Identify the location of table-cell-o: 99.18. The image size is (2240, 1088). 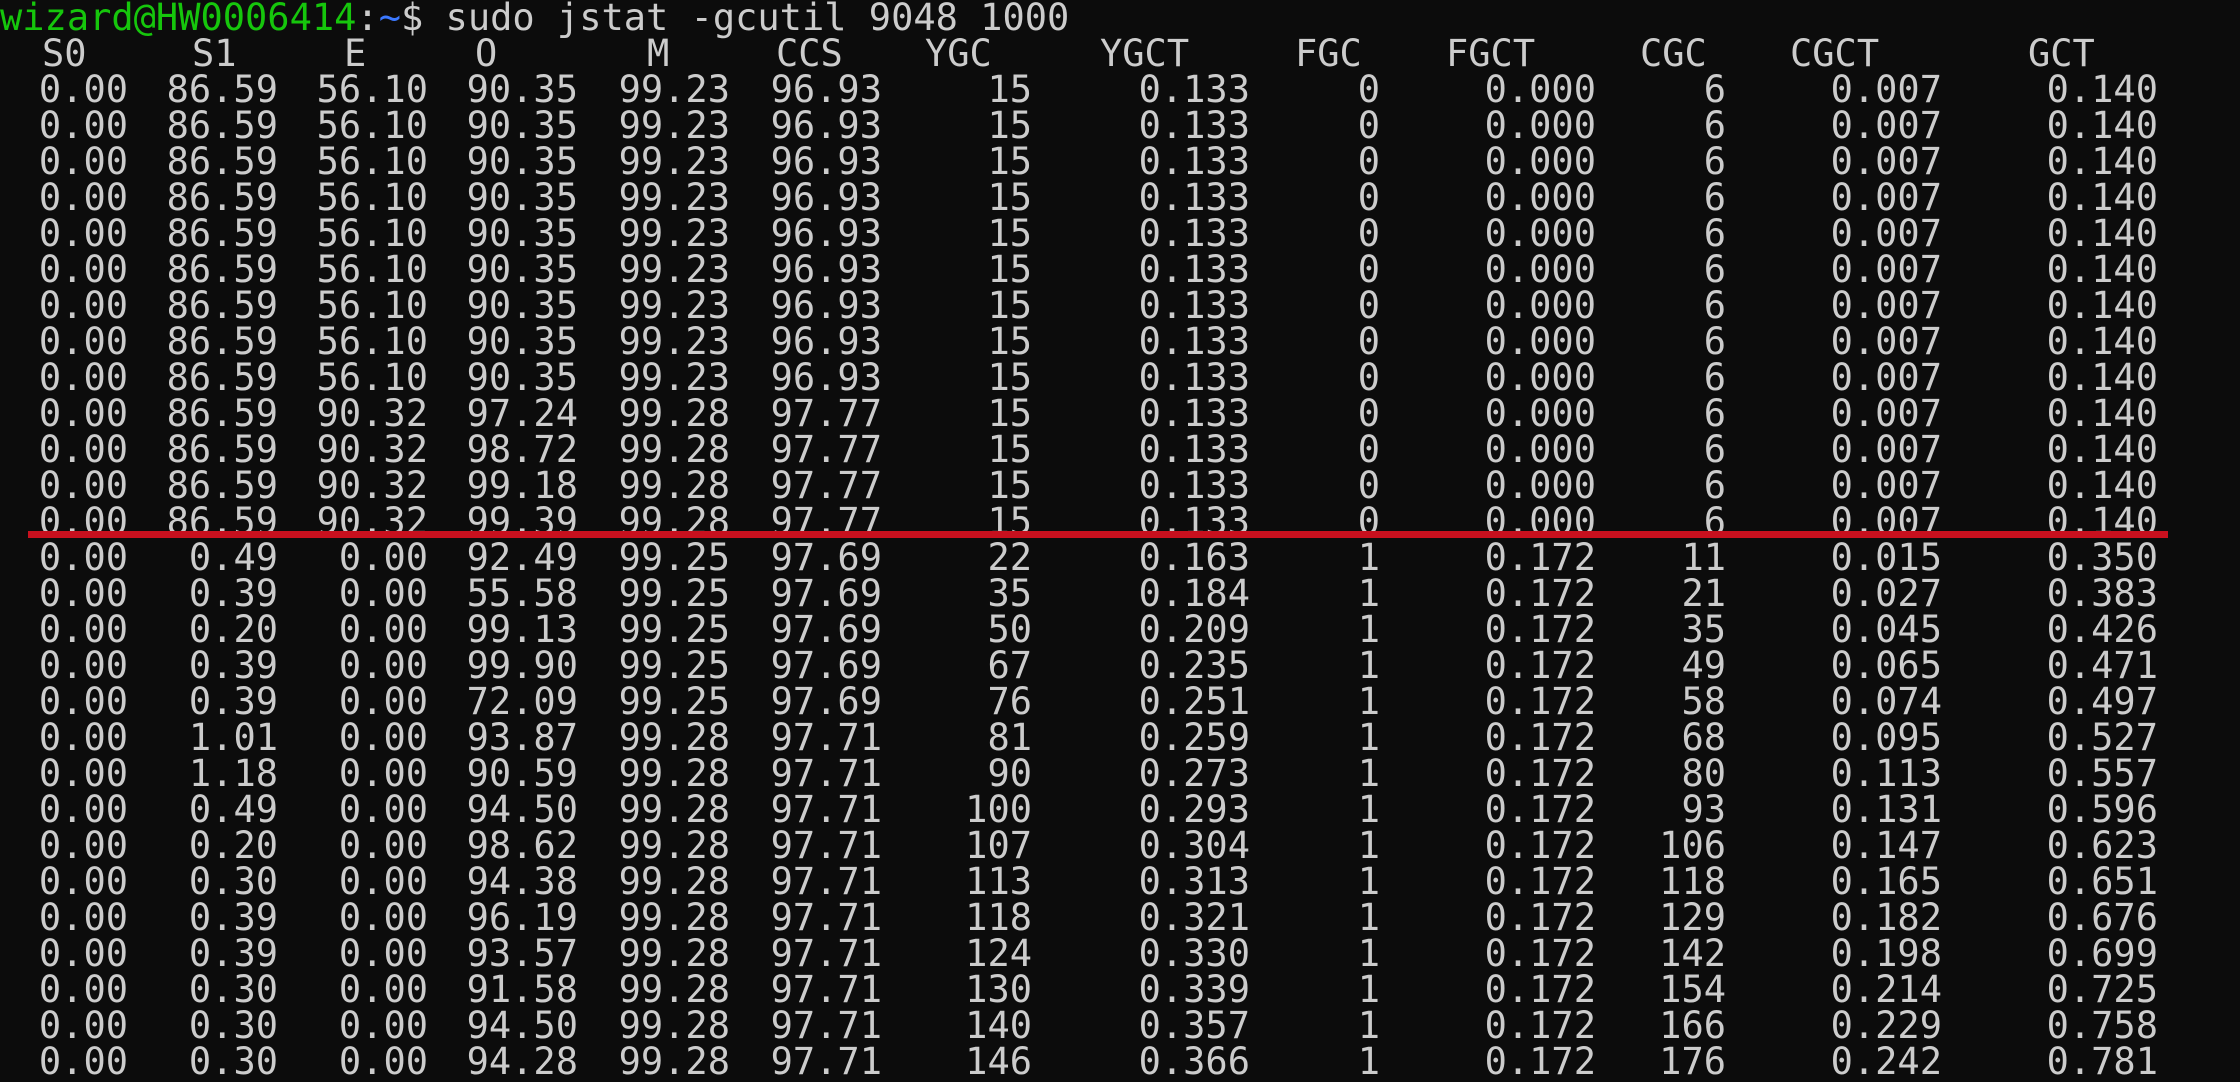
(522, 485).